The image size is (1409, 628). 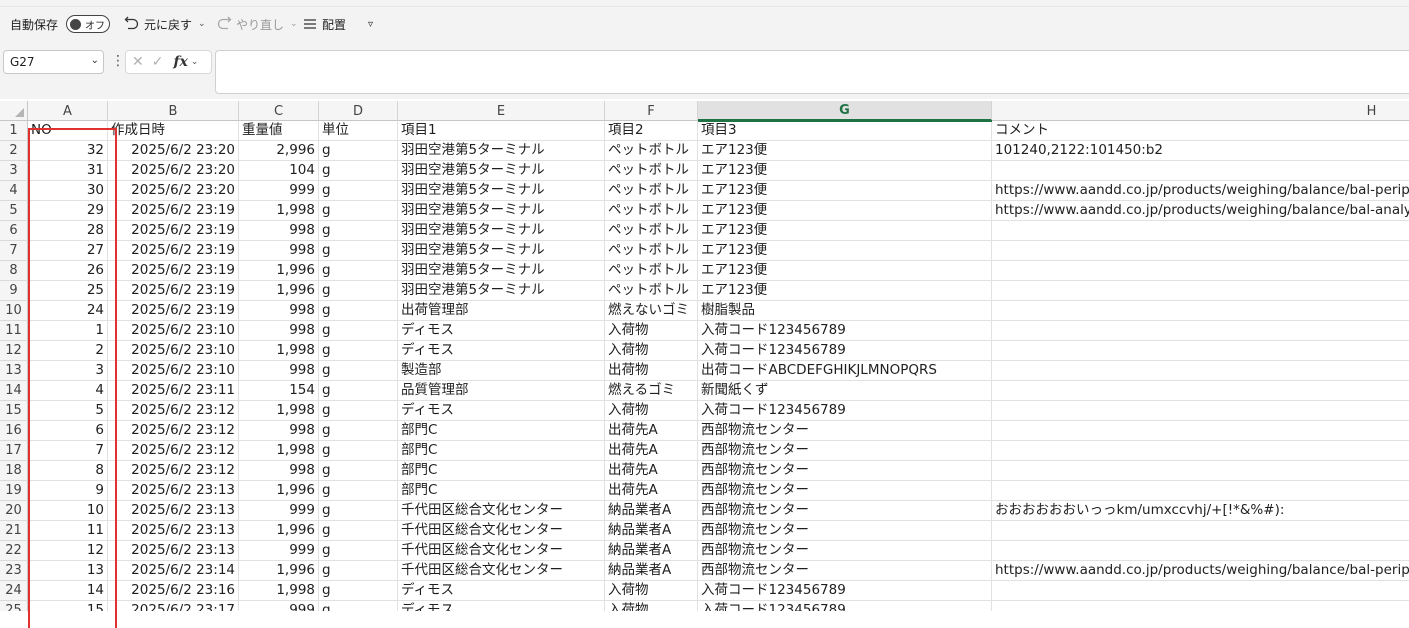 I want to click on cell-g3: エア123便, so click(x=845, y=171).